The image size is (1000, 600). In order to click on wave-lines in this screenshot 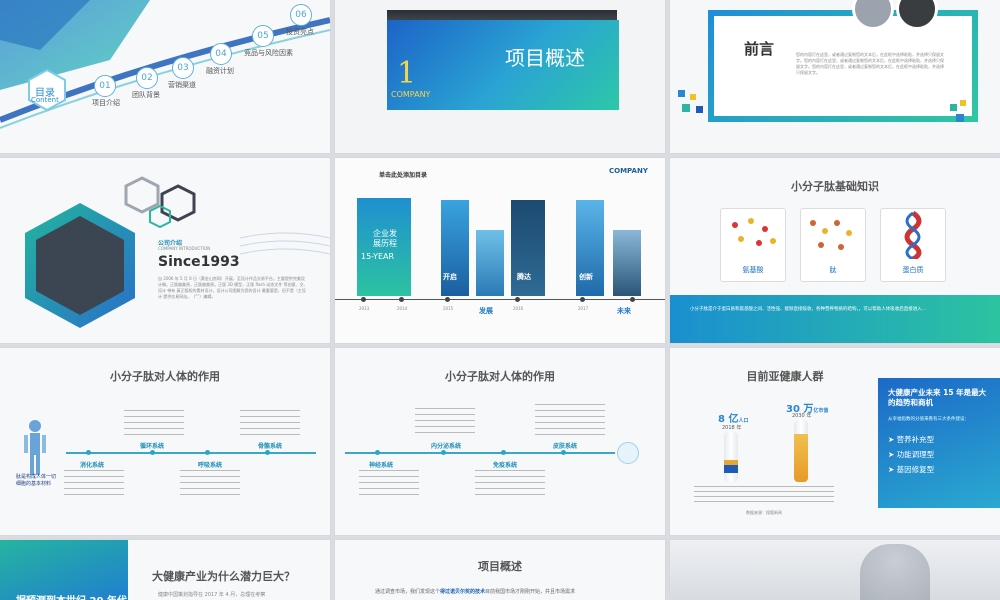, I will do `click(285, 243)`.